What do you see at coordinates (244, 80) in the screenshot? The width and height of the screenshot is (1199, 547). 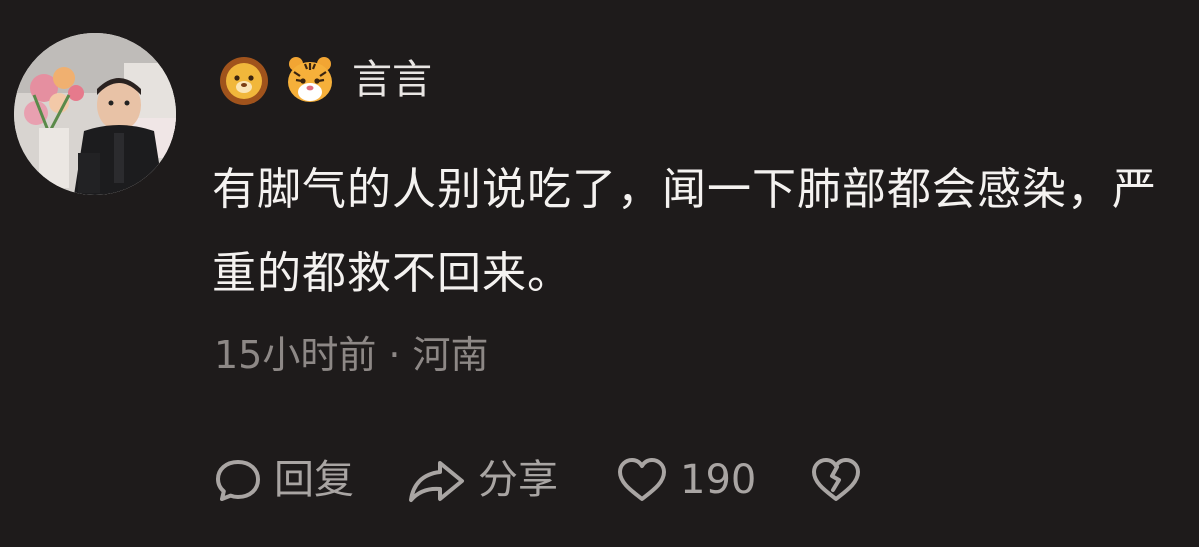 I see `lion-badge-icon` at bounding box center [244, 80].